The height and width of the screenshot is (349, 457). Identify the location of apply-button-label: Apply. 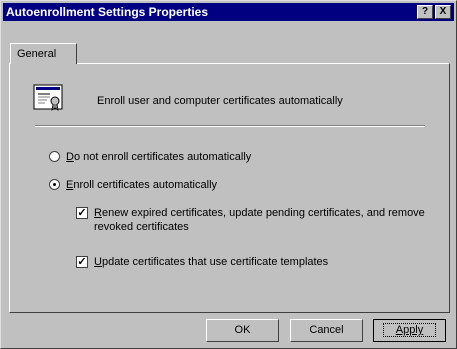
(409, 330).